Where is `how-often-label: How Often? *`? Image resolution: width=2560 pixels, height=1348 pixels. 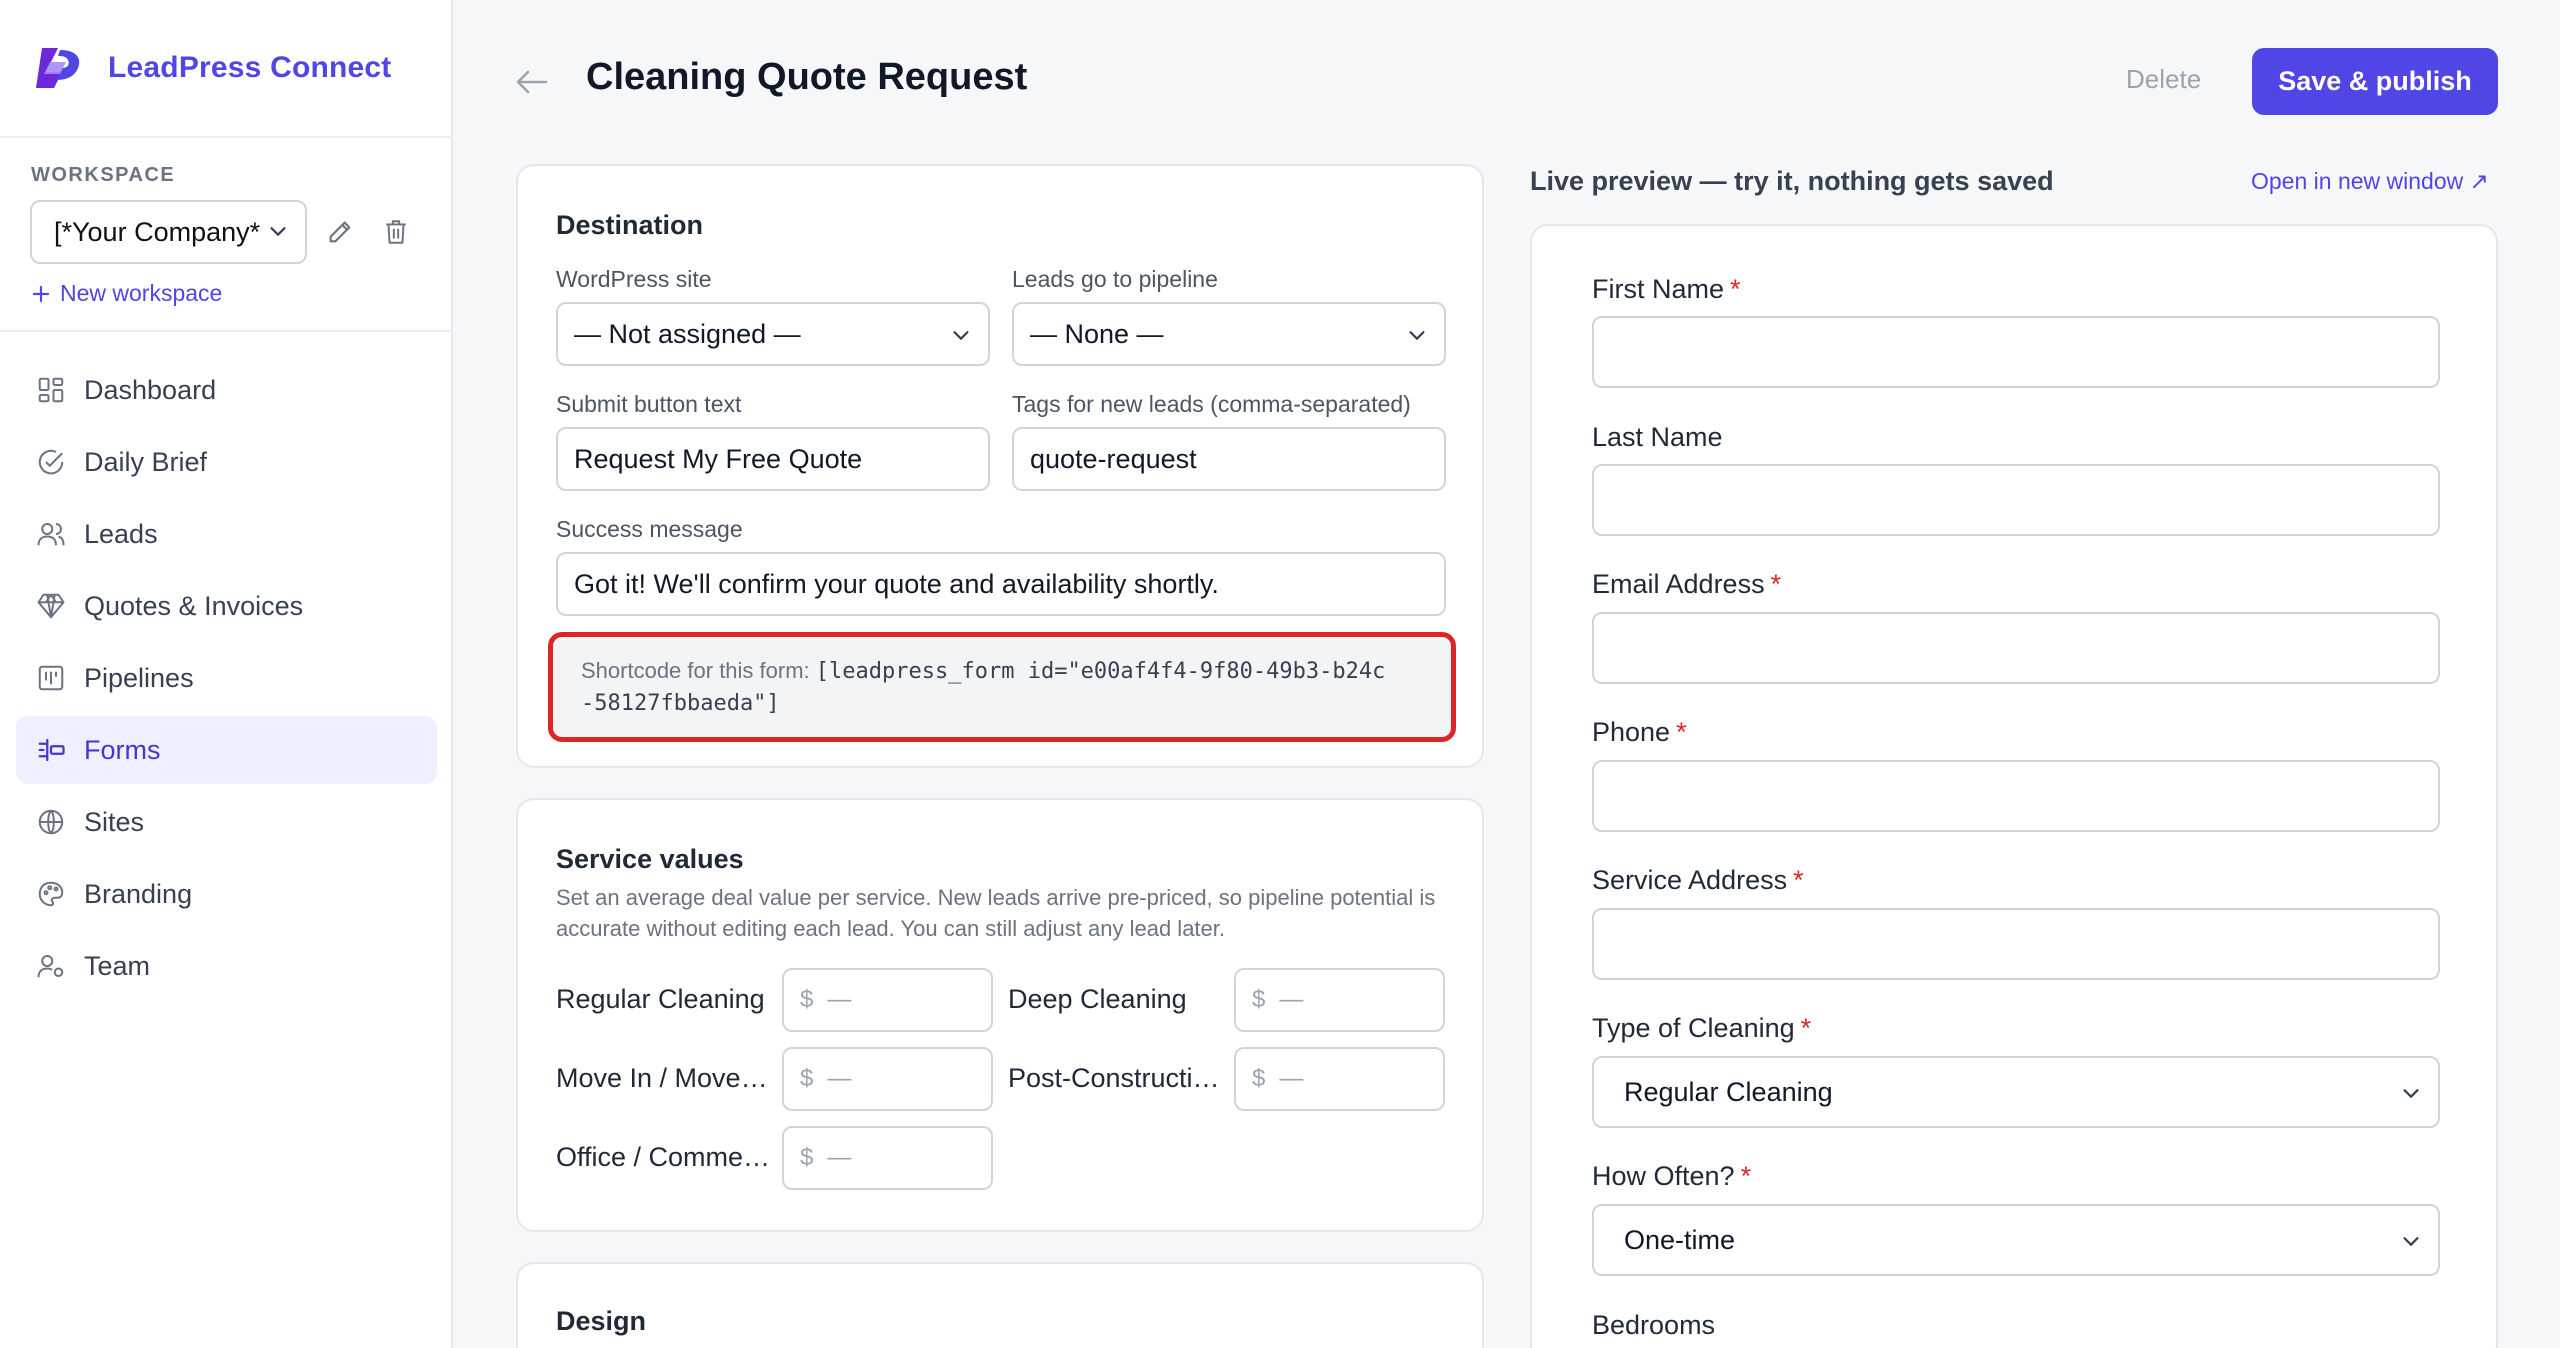
how-often-label: How Often? * is located at coordinates (1672, 1176).